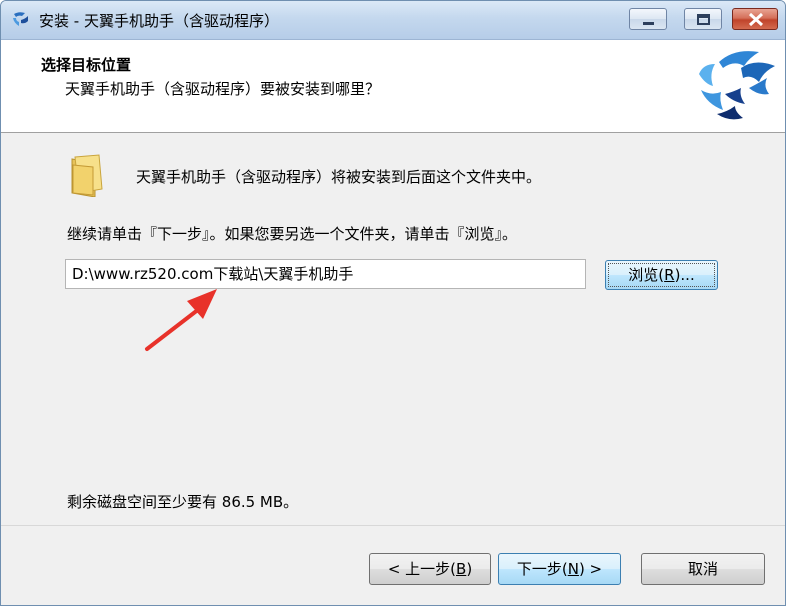 This screenshot has height=606, width=786. I want to click on close-button, so click(755, 19).